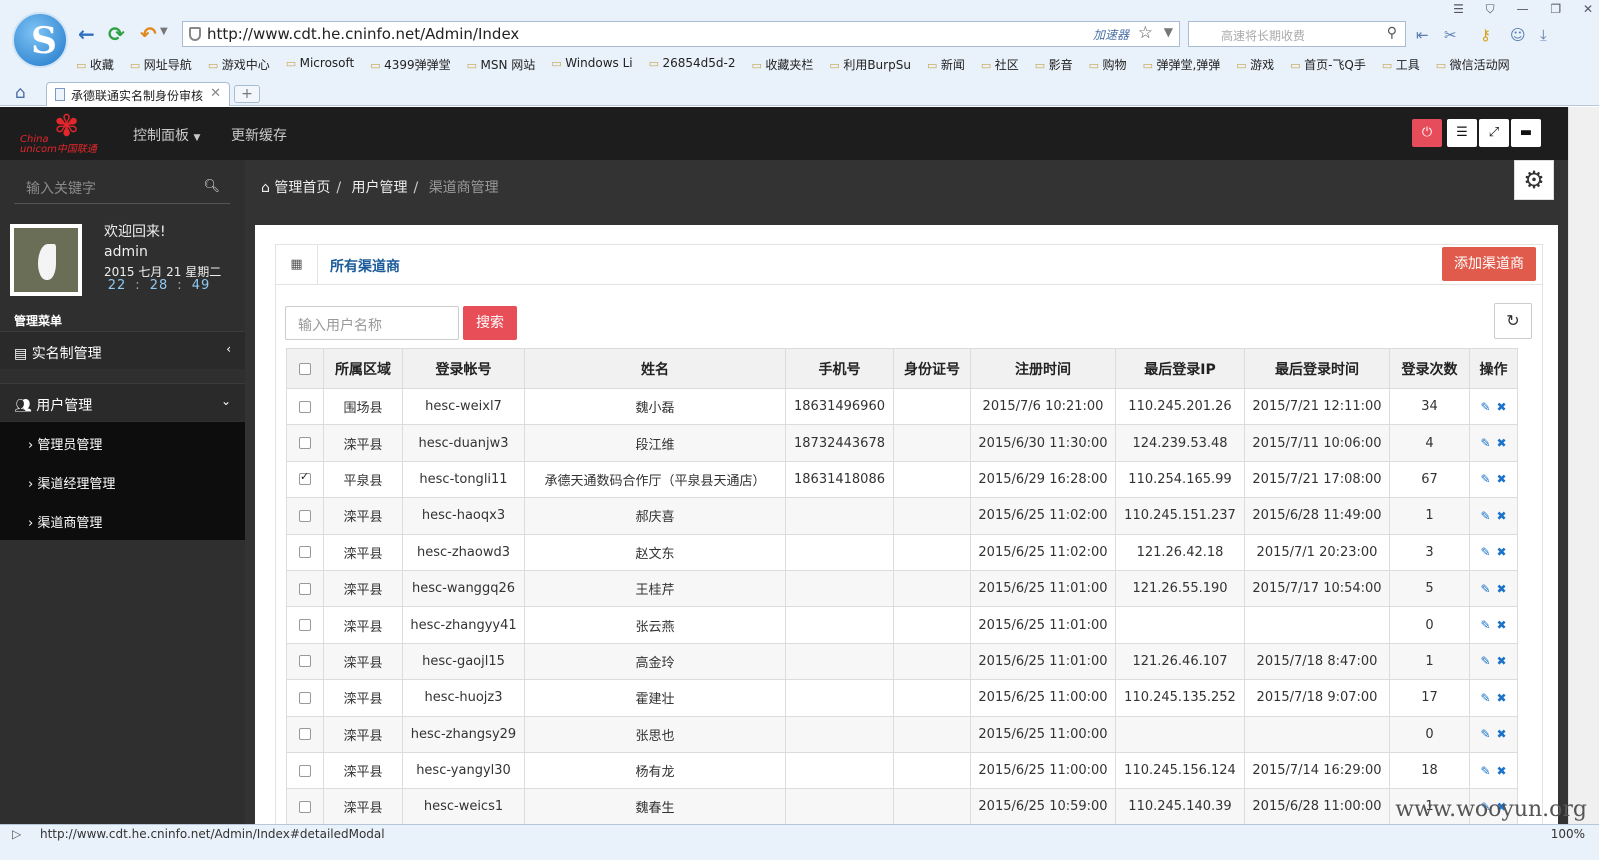  What do you see at coordinates (1422, 35) in the screenshot?
I see `sidebar-toggle-icon: ⇤` at bounding box center [1422, 35].